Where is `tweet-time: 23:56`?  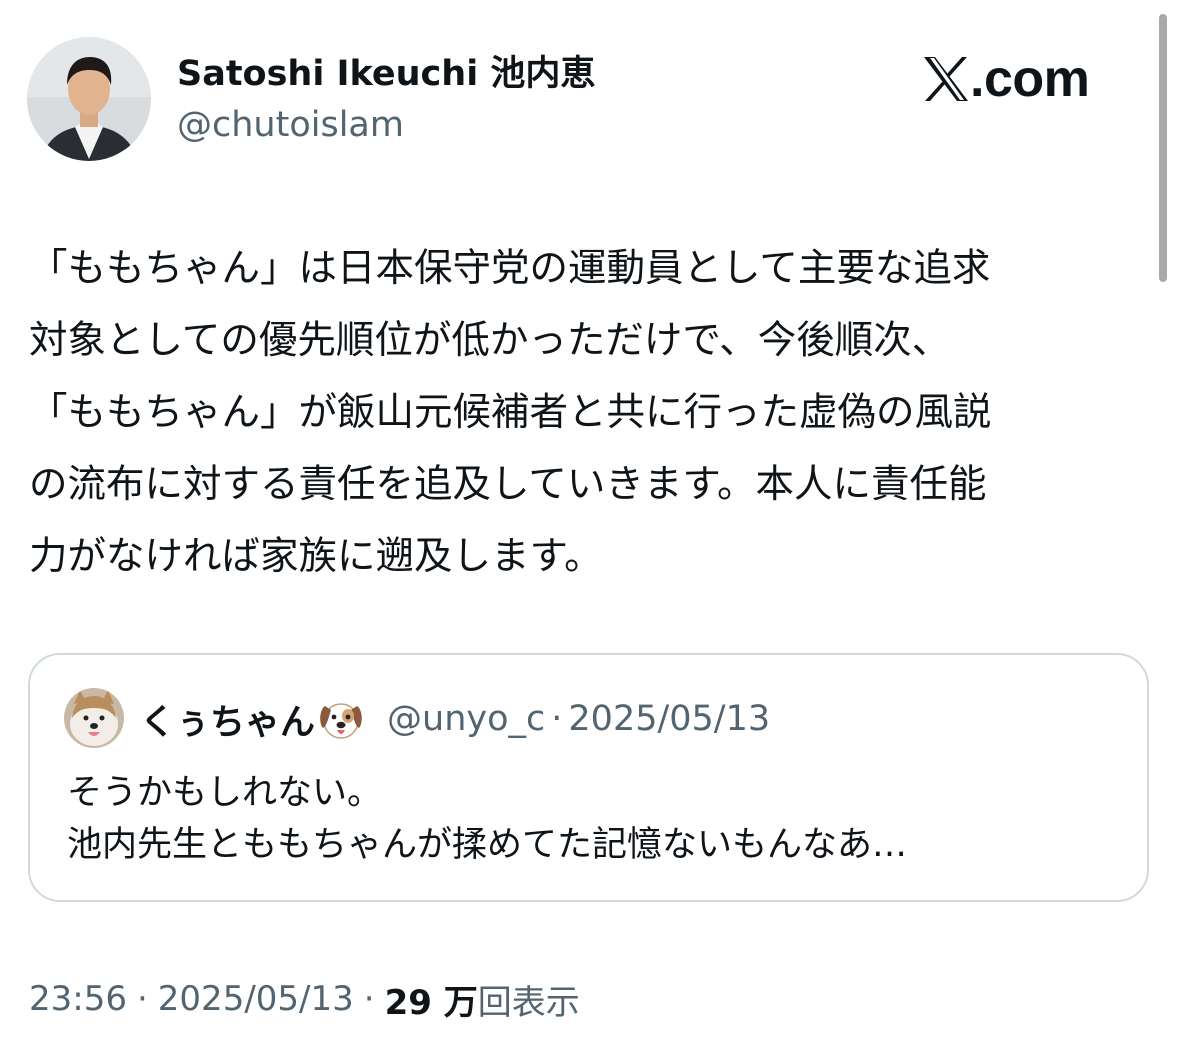
tweet-time: 23:56 is located at coordinates (78, 999).